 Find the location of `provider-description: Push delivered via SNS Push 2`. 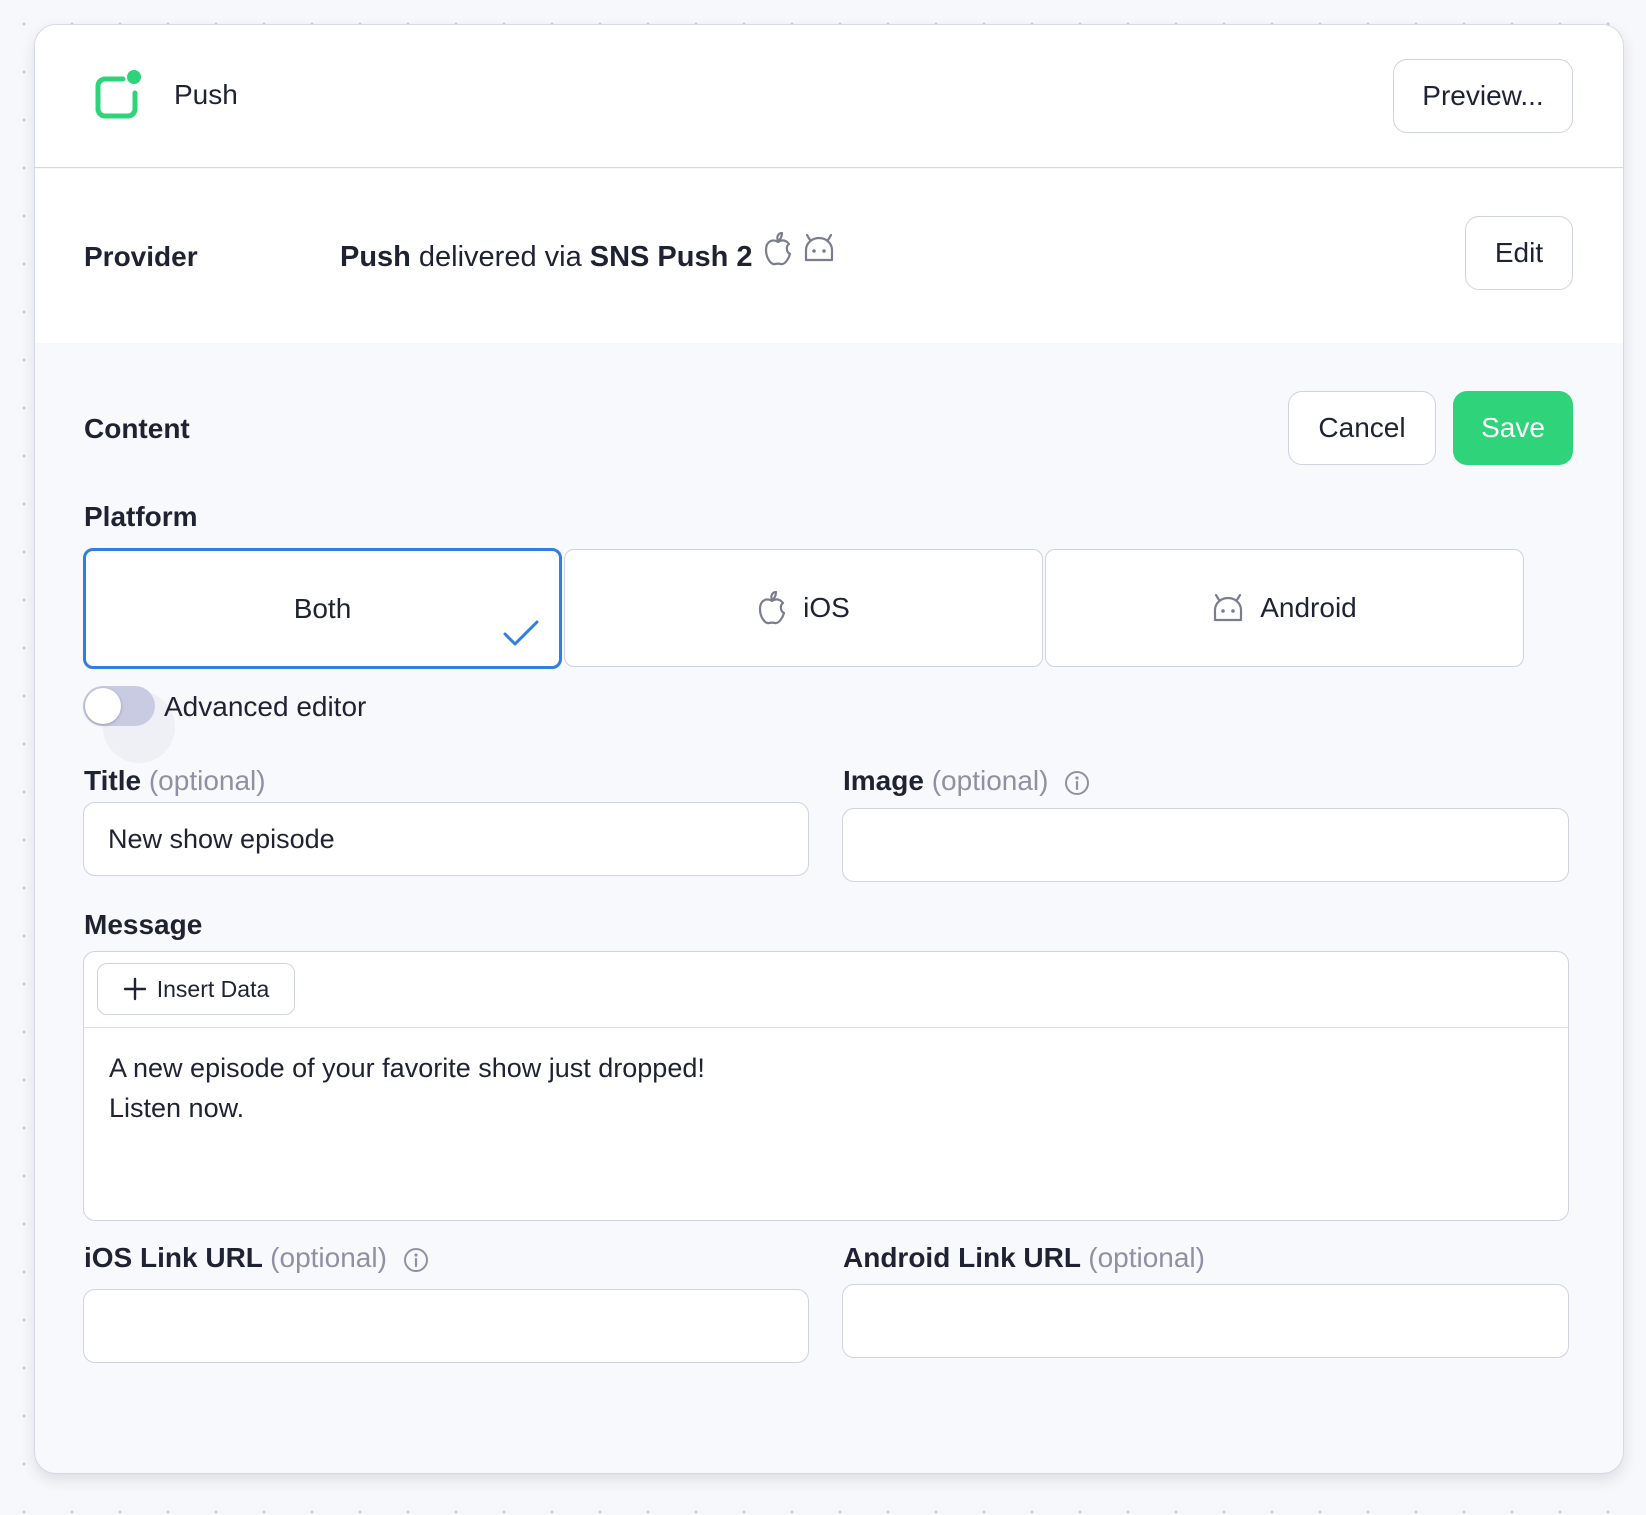

provider-description: Push delivered via SNS Push 2 is located at coordinates (546, 257).